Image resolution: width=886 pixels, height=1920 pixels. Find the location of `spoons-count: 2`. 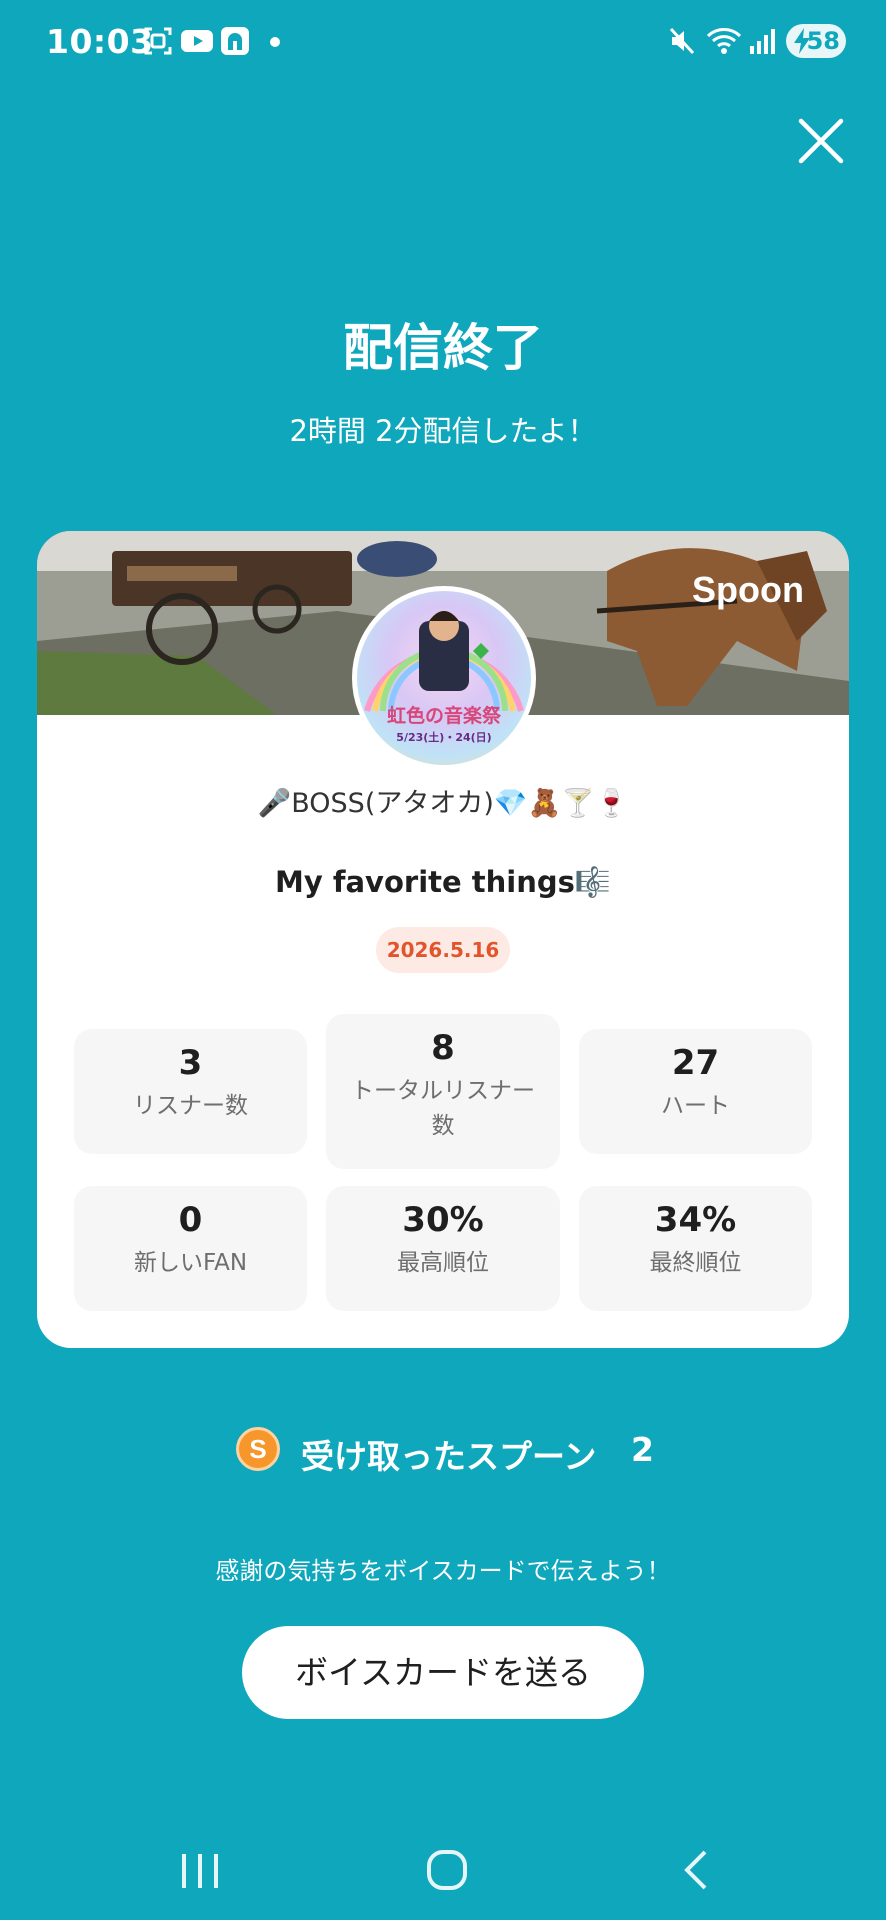

spoons-count: 2 is located at coordinates (642, 1449).